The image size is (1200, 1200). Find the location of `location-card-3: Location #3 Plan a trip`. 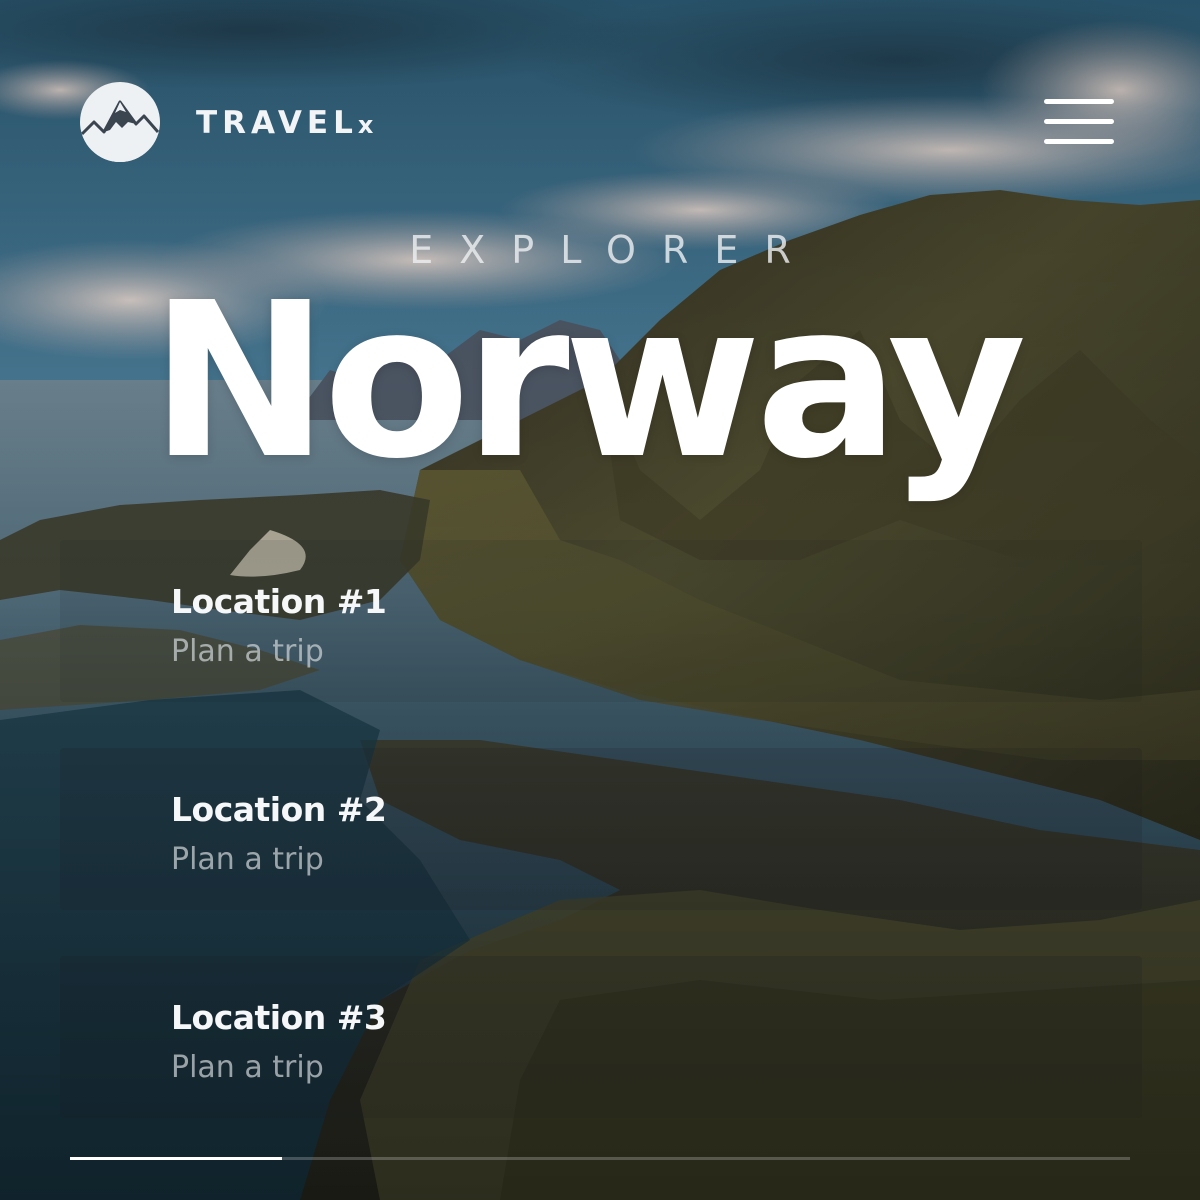

location-card-3: Location #3 Plan a trip is located at coordinates (601, 1037).